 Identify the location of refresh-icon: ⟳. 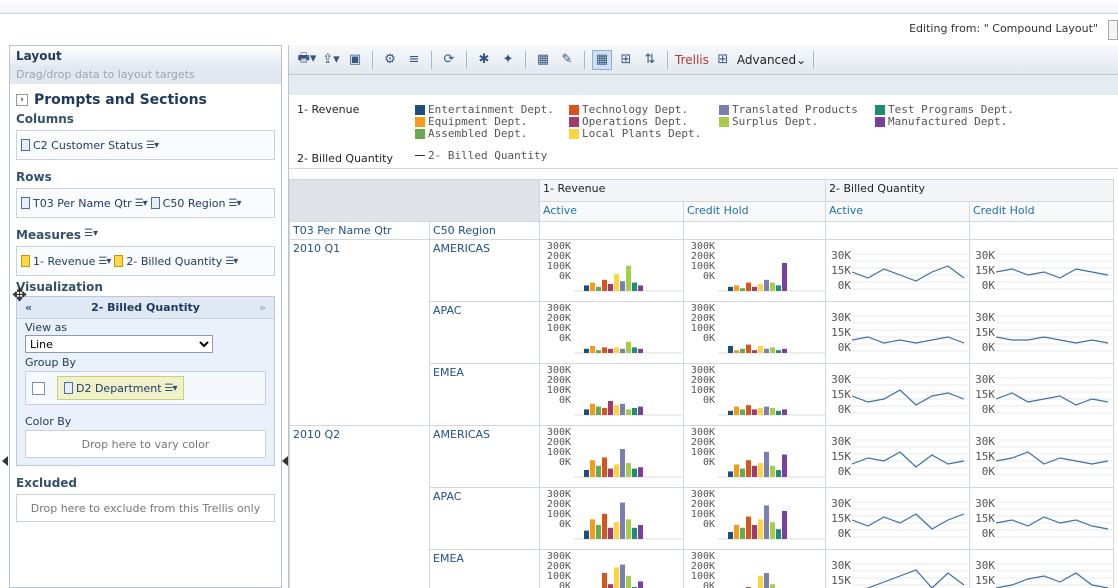
(449, 60).